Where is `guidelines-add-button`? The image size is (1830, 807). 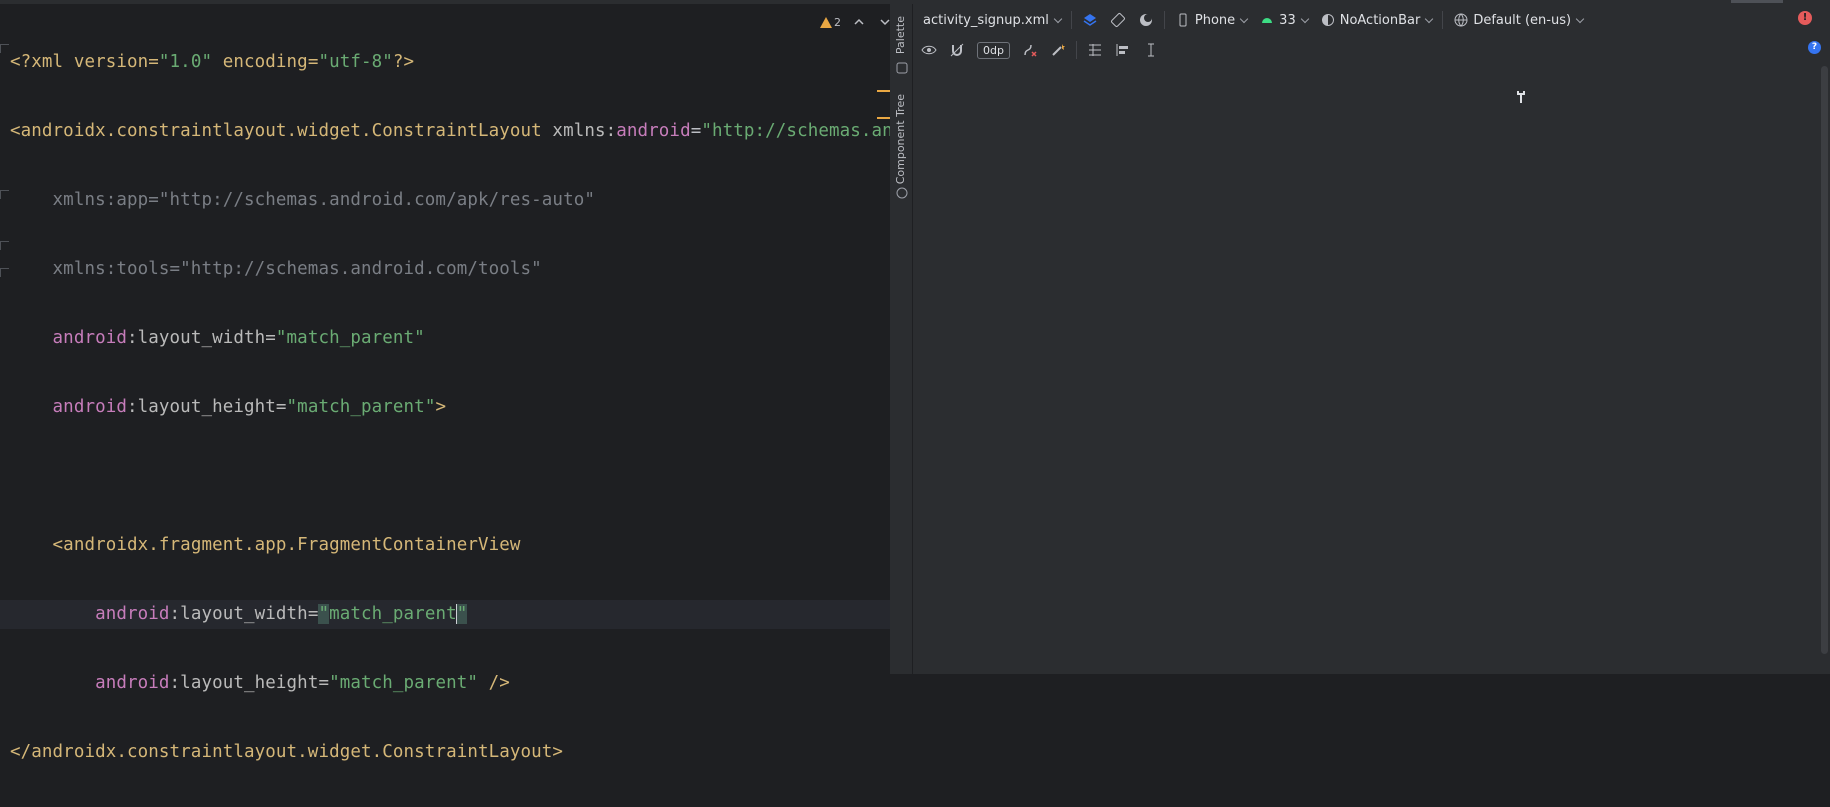
guidelines-add-button is located at coordinates (1151, 50).